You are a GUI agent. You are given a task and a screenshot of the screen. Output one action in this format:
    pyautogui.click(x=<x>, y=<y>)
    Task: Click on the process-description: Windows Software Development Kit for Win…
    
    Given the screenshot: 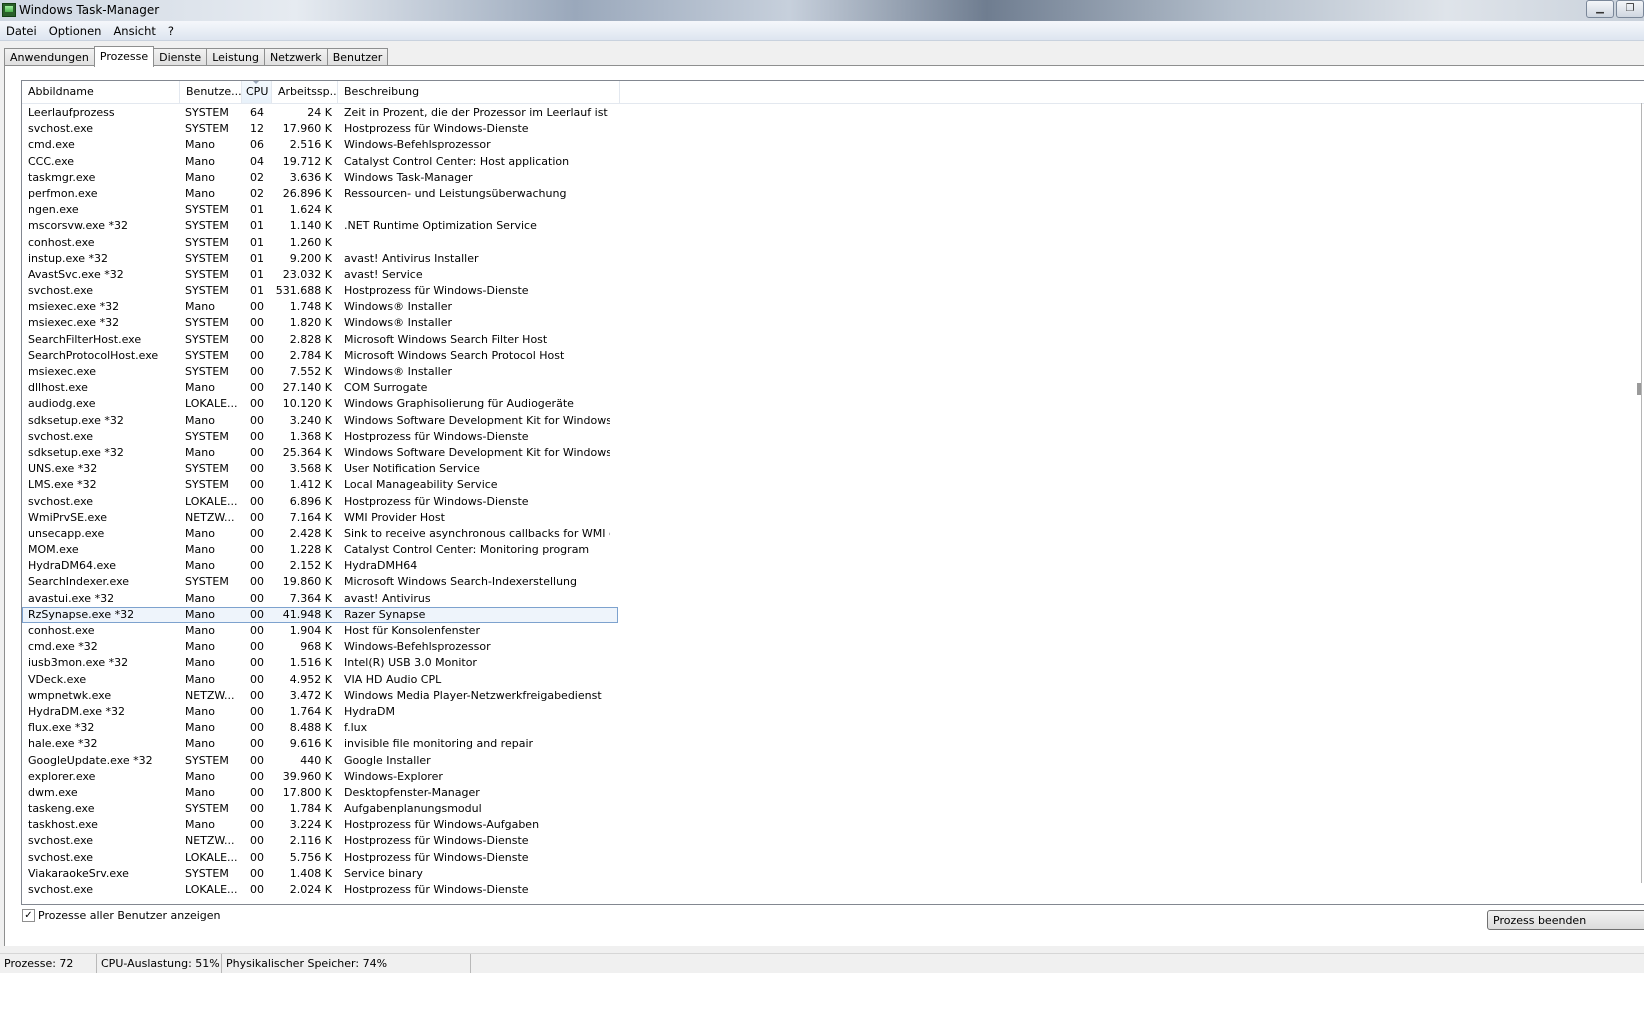 What is the action you would take?
    pyautogui.click(x=477, y=420)
    